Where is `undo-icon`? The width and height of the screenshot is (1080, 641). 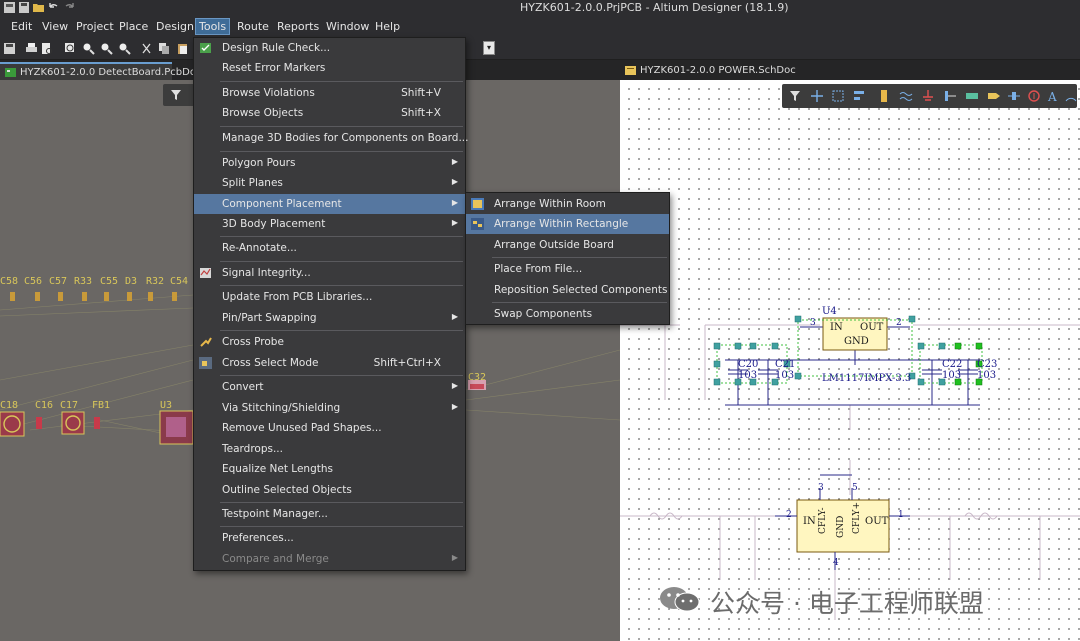 undo-icon is located at coordinates (53, 7).